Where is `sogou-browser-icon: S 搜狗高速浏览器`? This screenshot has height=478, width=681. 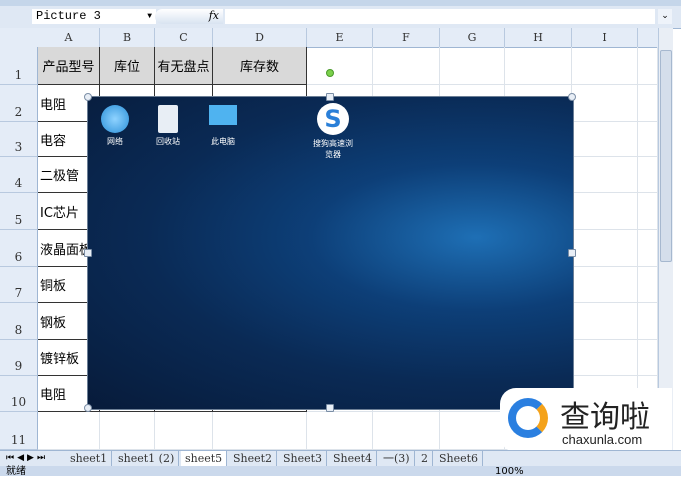 sogou-browser-icon: S 搜狗高速浏览器 is located at coordinates (333, 131).